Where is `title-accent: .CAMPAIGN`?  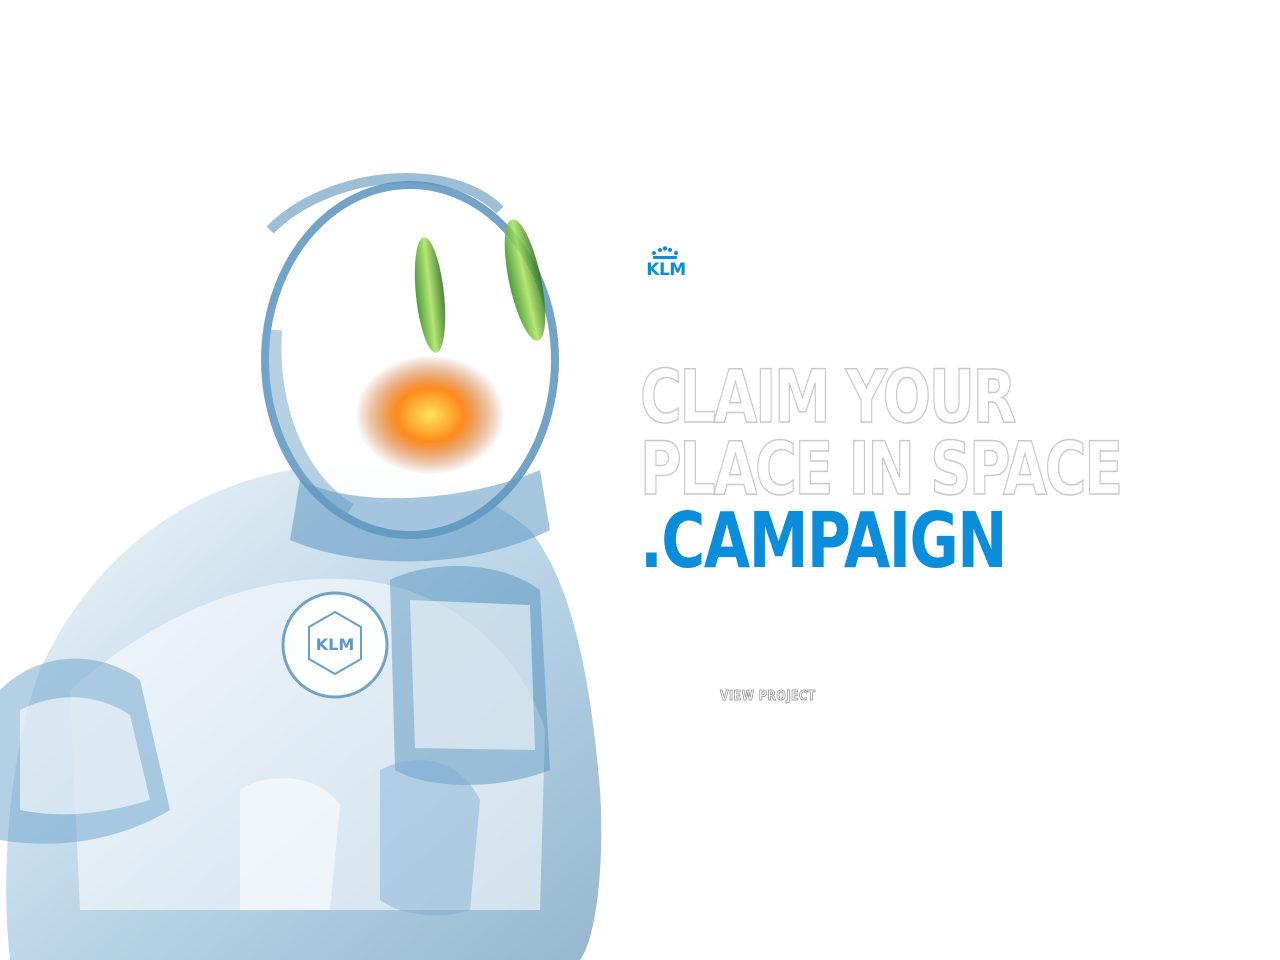
title-accent: .CAMPAIGN is located at coordinates (824, 541).